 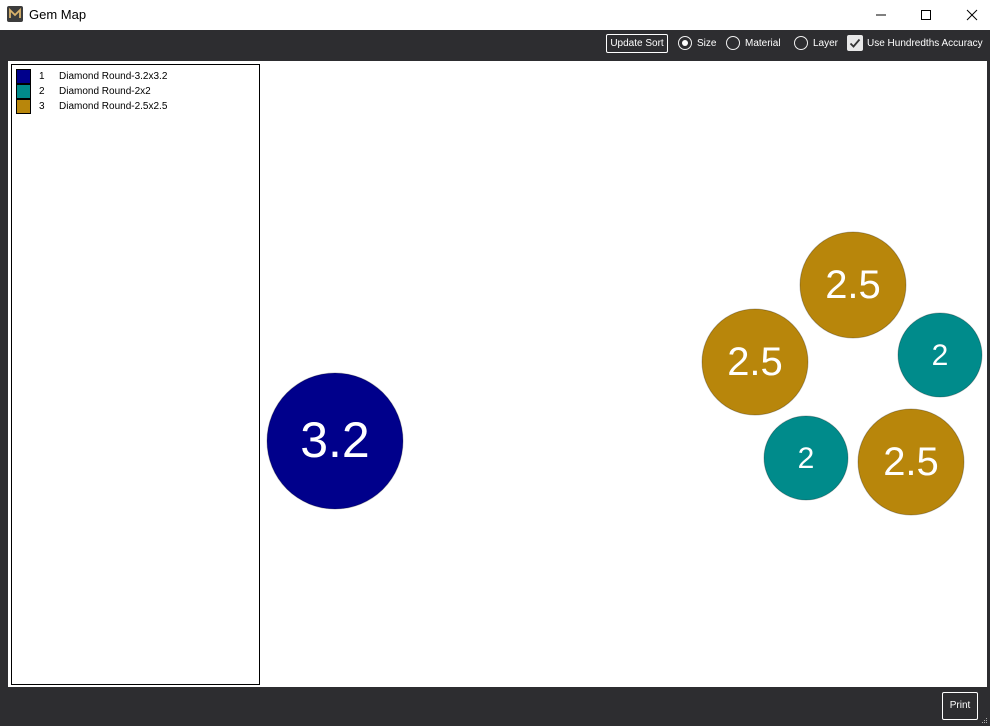 What do you see at coordinates (42, 76) in the screenshot?
I see `legend-number: 1` at bounding box center [42, 76].